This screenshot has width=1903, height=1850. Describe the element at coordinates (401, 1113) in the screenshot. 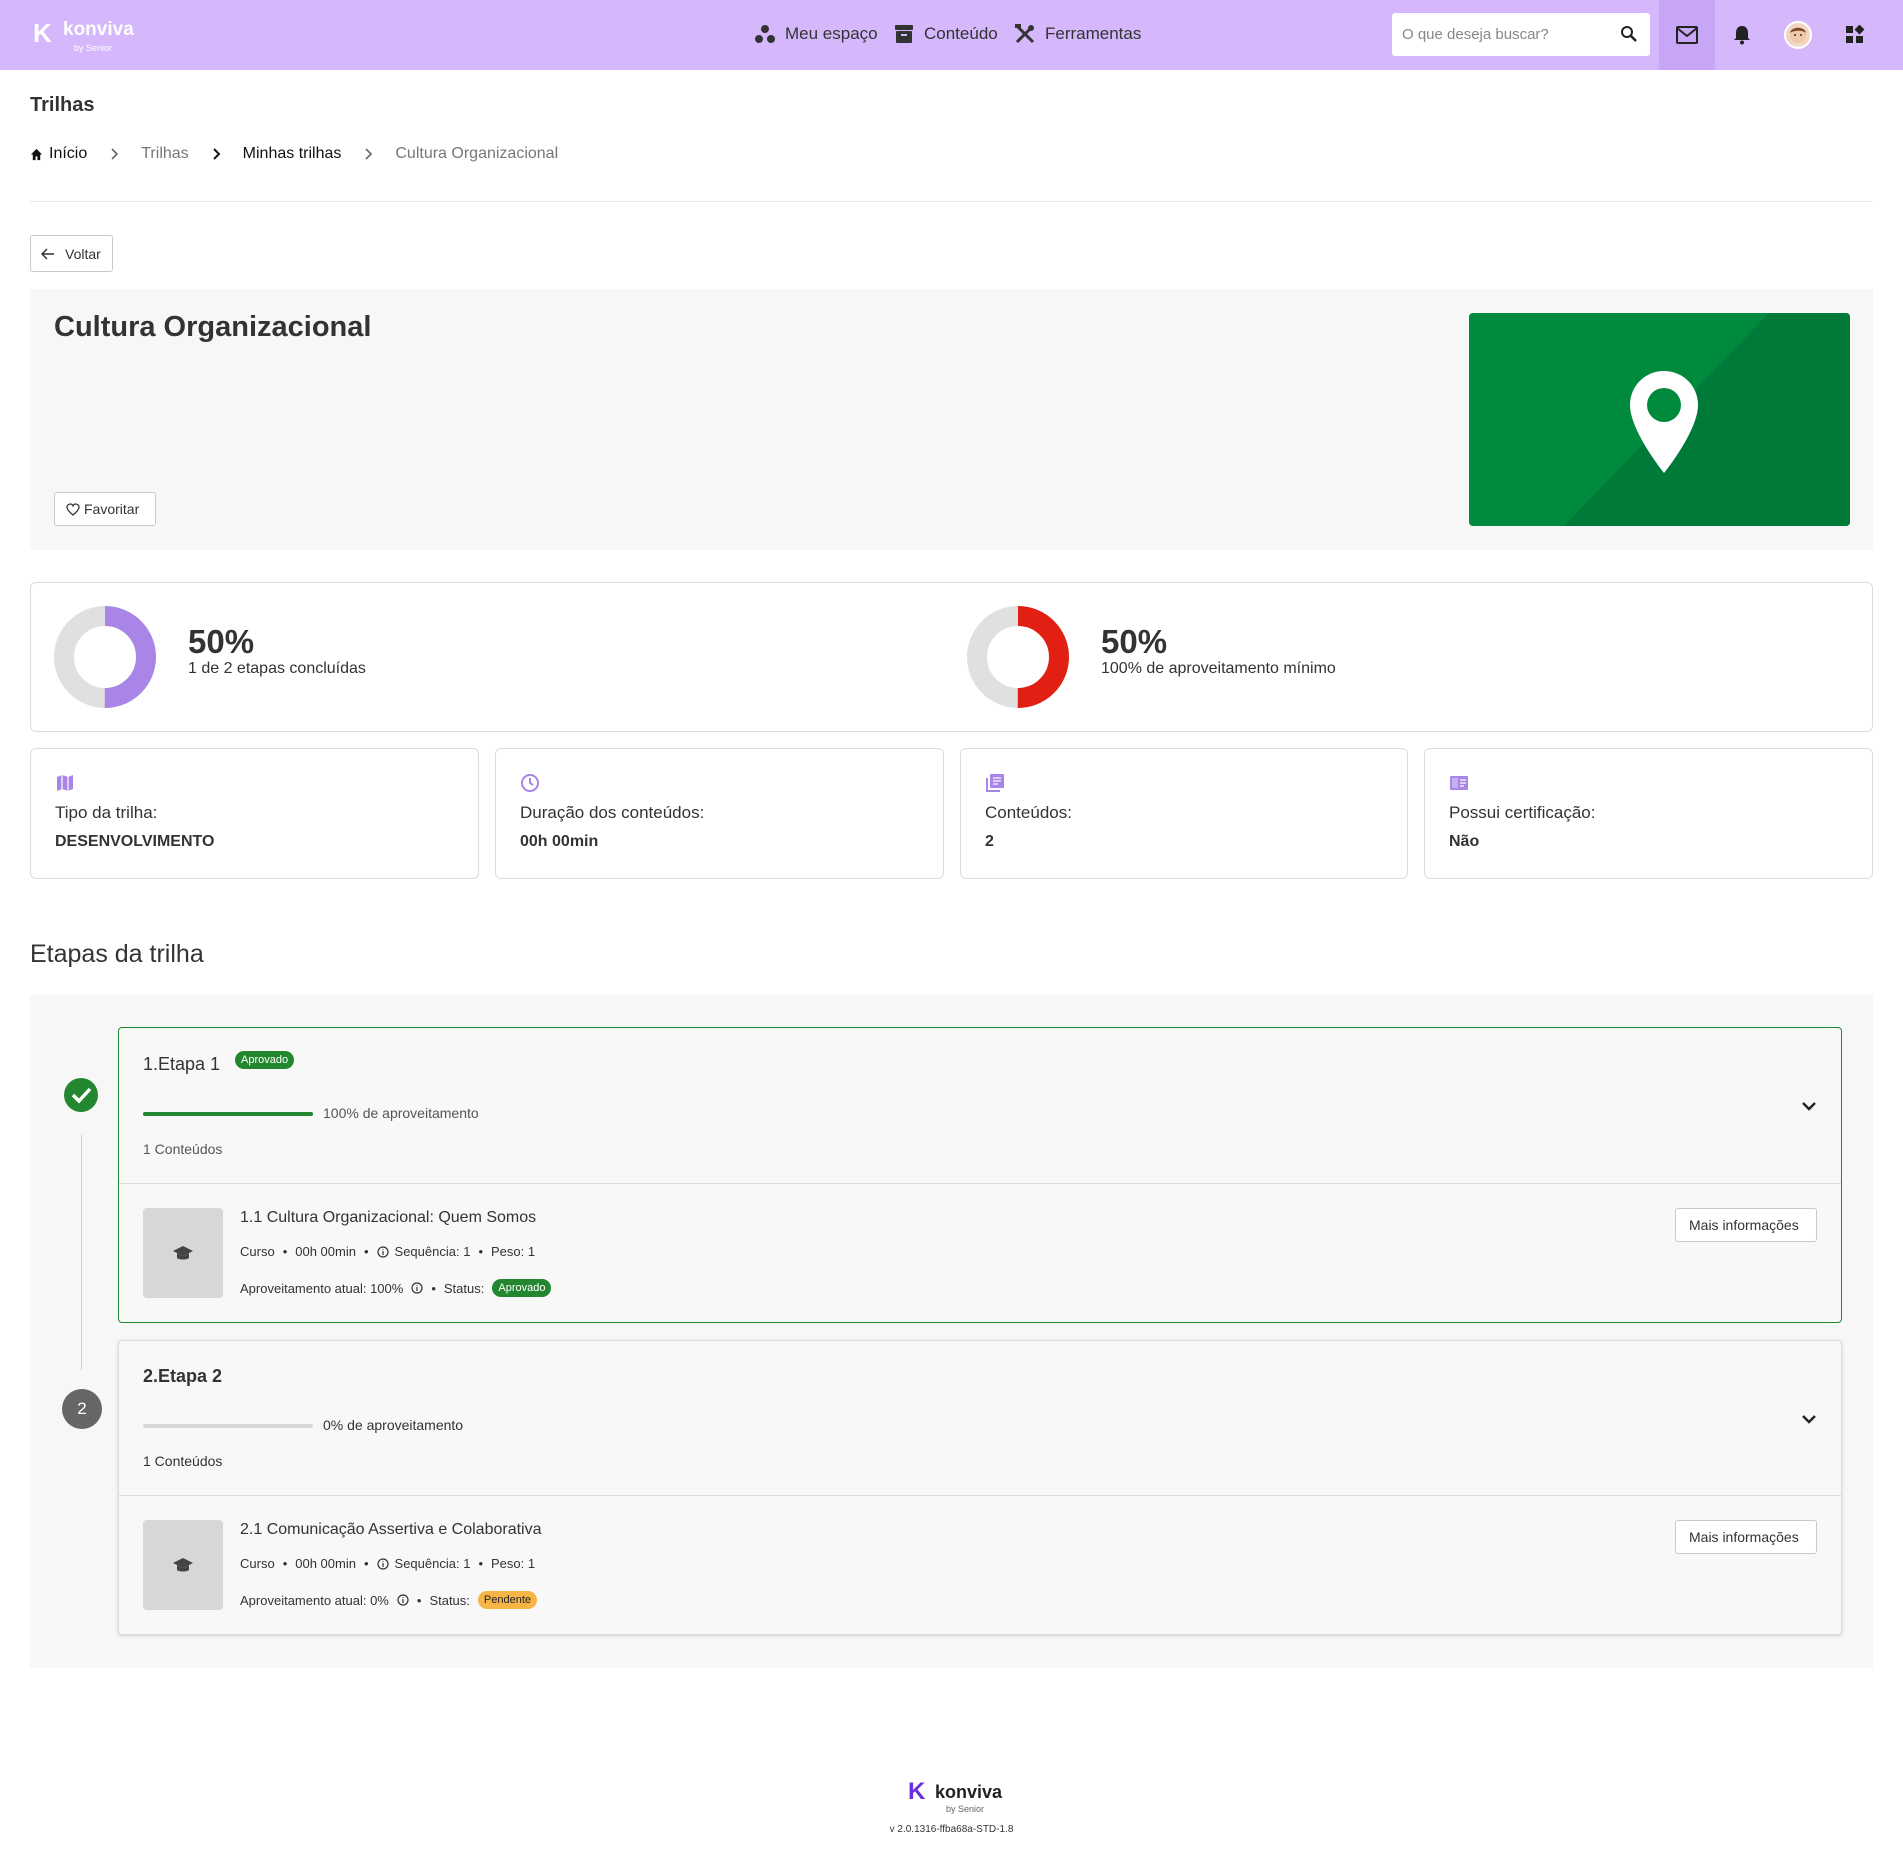

I see `step-progress-label: 100% de aproveitamento` at that location.